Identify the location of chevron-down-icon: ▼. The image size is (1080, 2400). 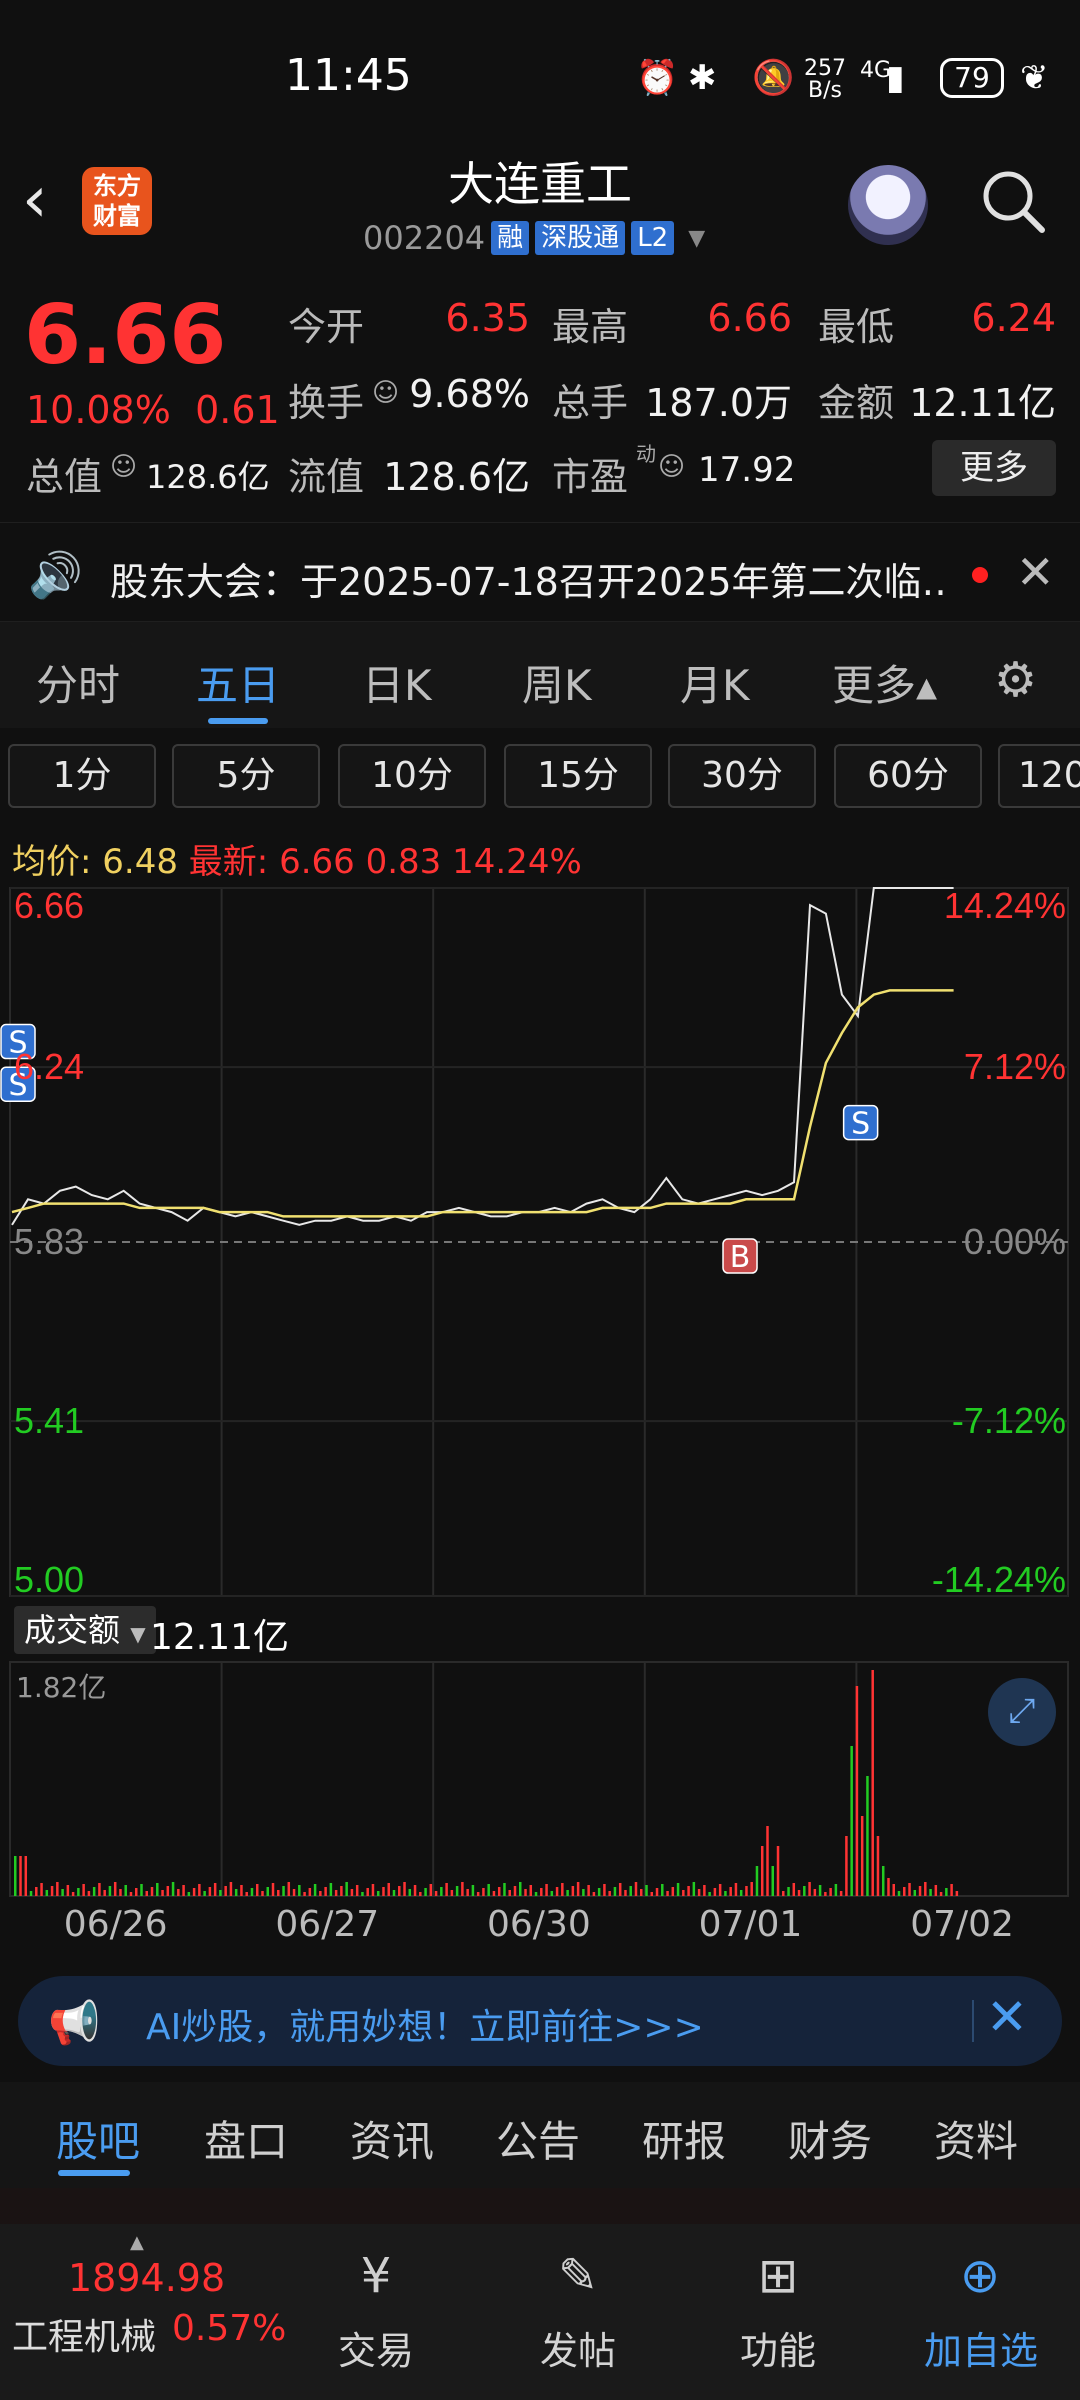
(696, 238).